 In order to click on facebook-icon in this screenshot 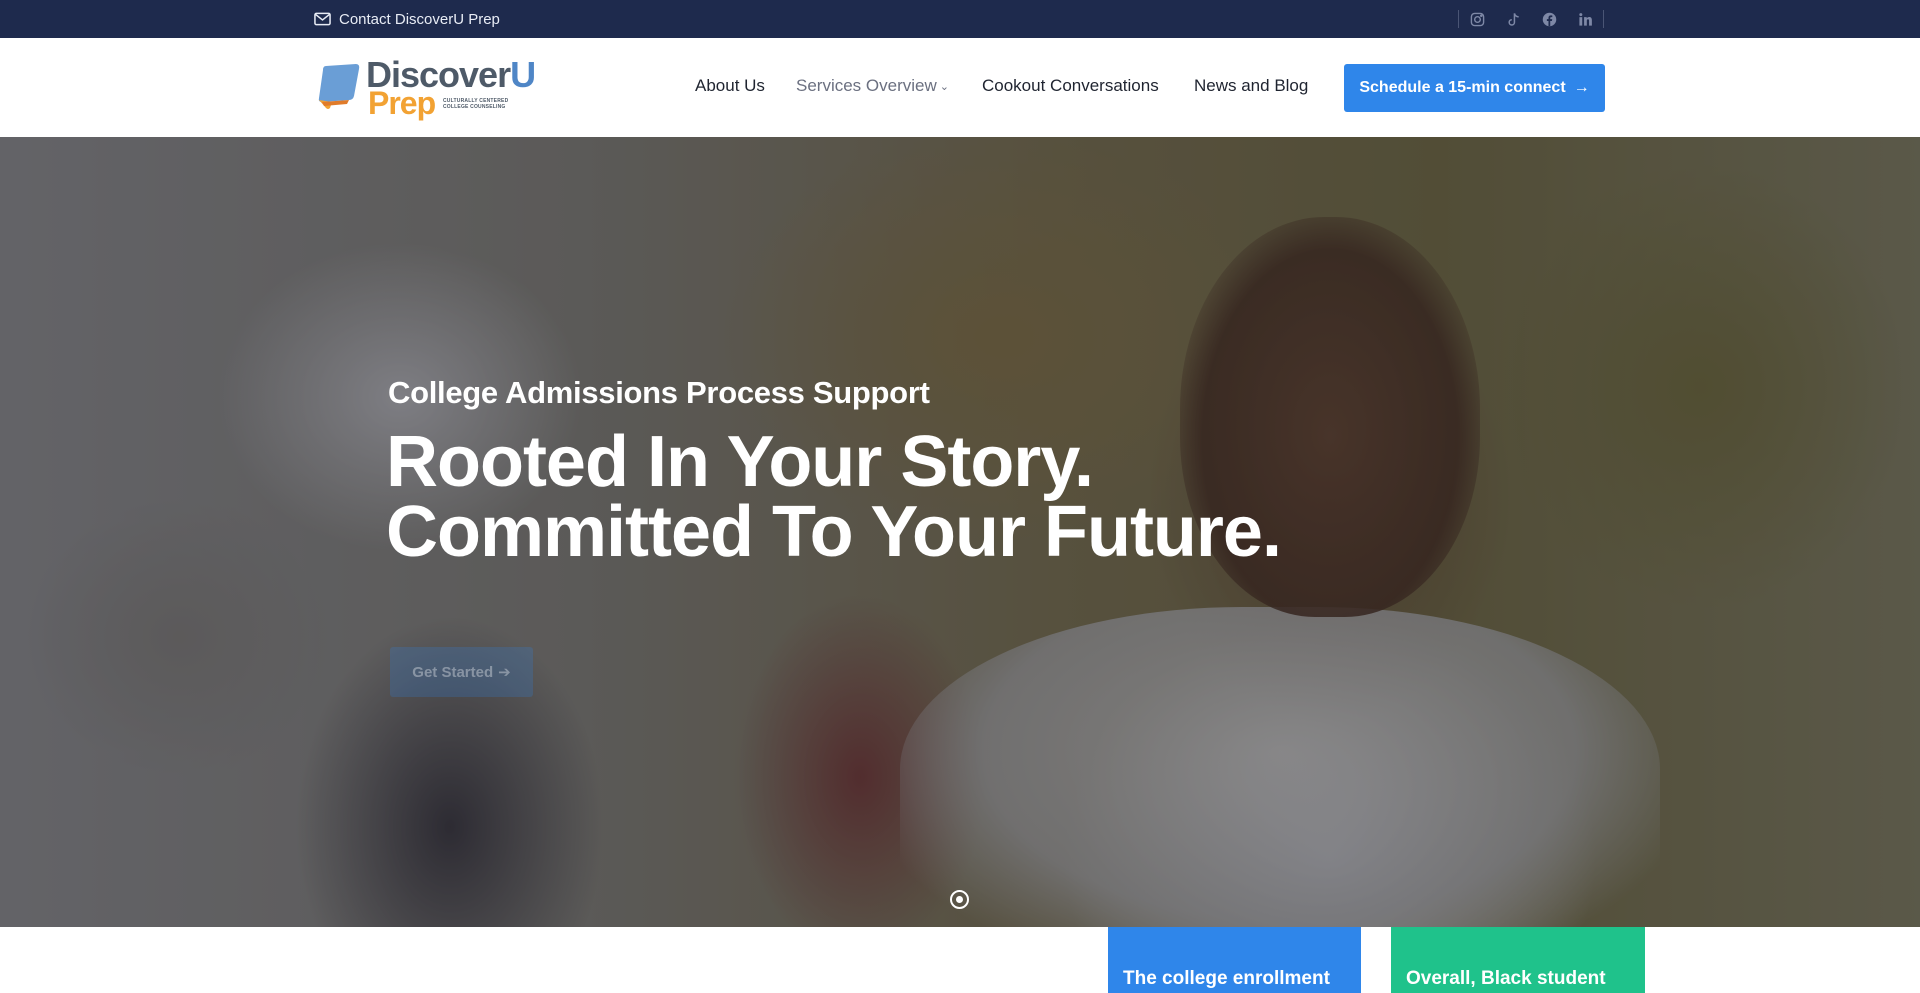, I will do `click(1549, 19)`.